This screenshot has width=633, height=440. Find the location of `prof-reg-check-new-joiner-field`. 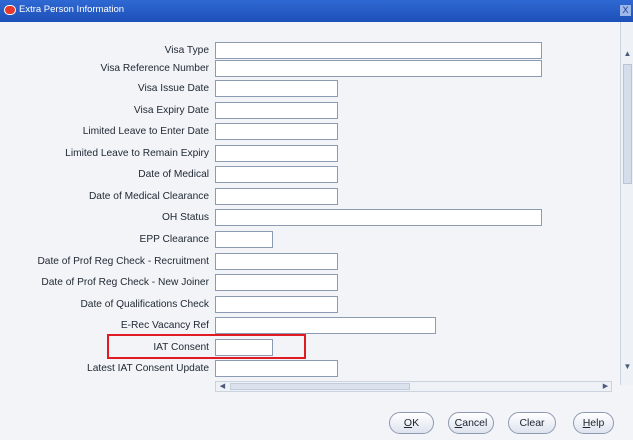

prof-reg-check-new-joiner-field is located at coordinates (276, 282).